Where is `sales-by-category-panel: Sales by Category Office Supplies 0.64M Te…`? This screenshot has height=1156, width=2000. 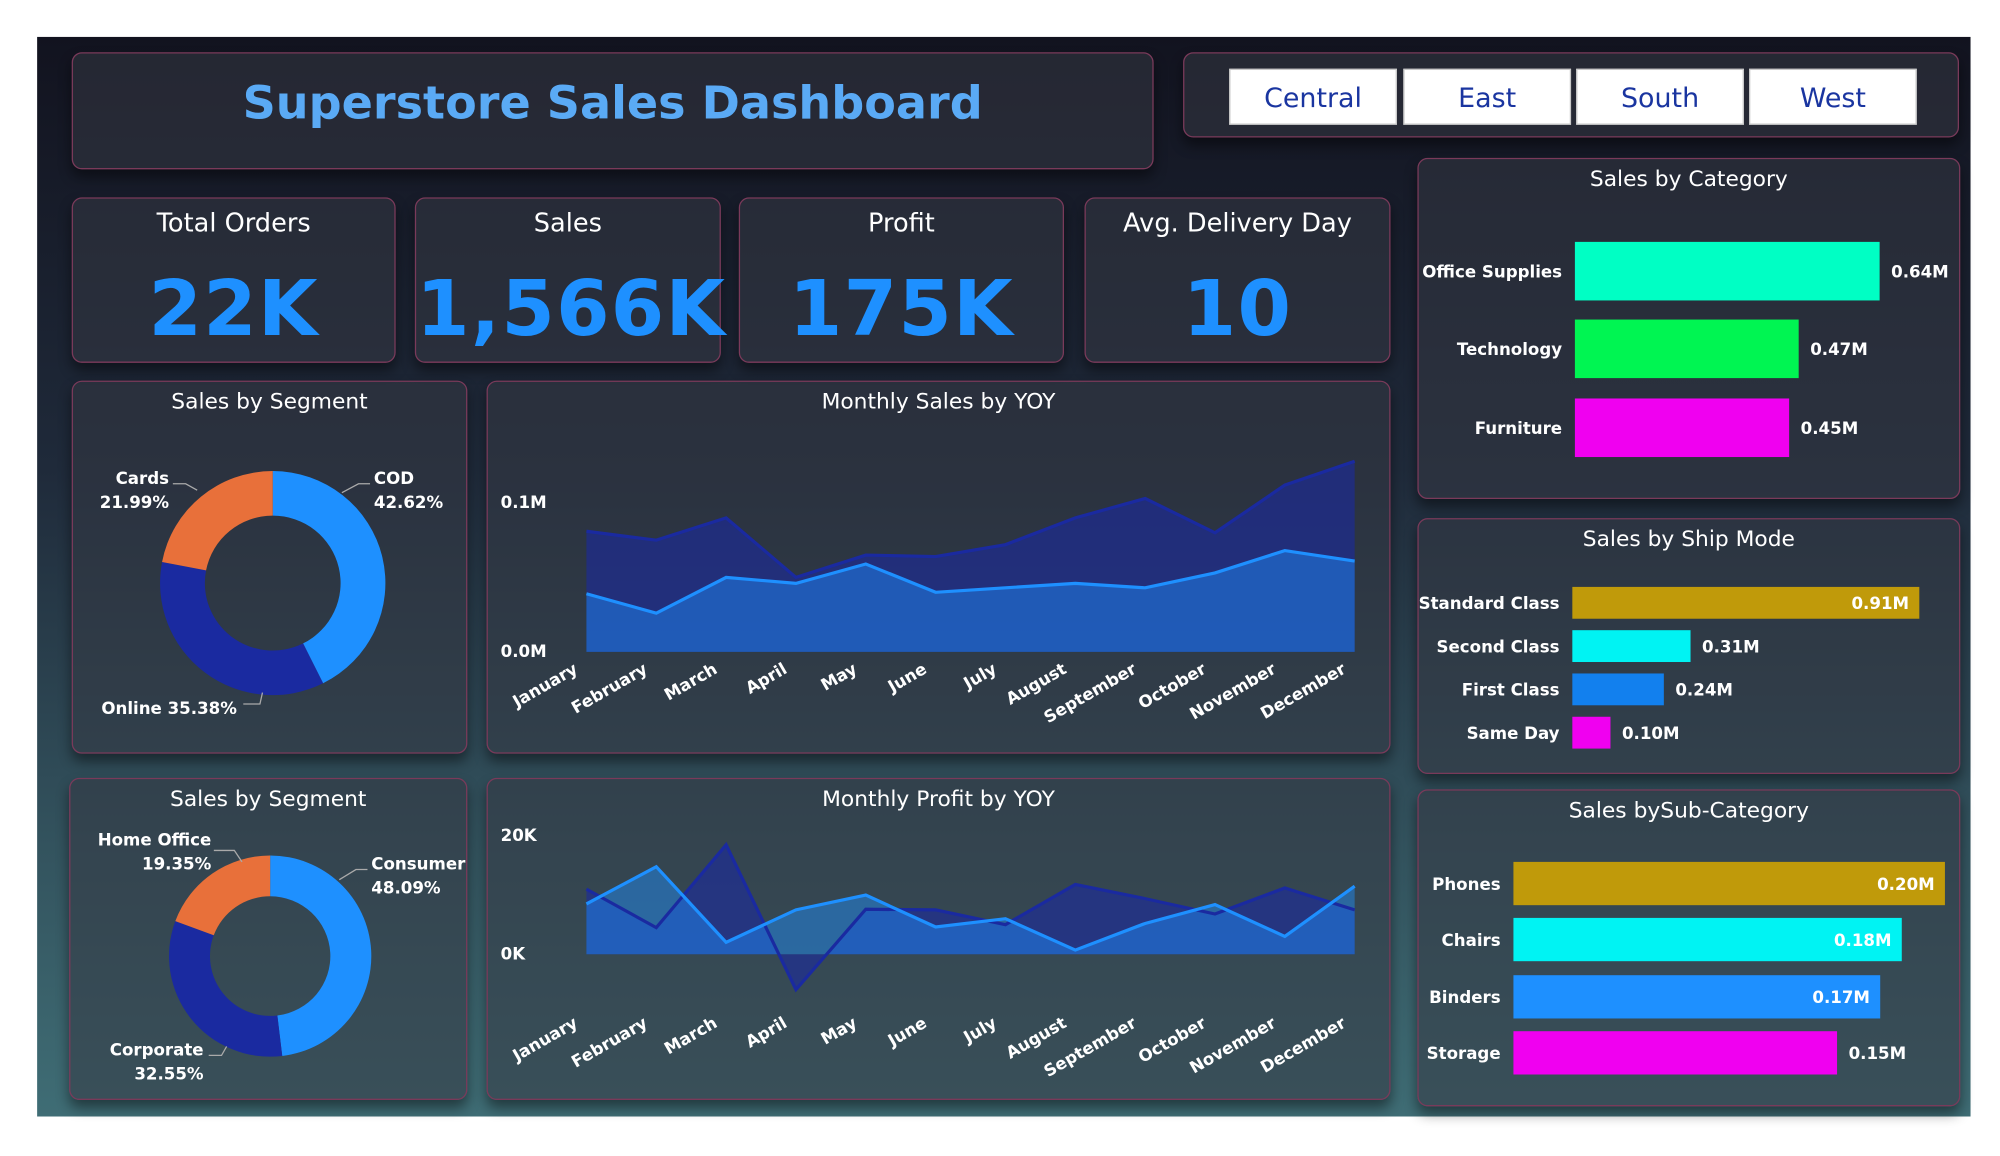
sales-by-category-panel: Sales by Category Office Supplies 0.64M Te… is located at coordinates (1689, 328).